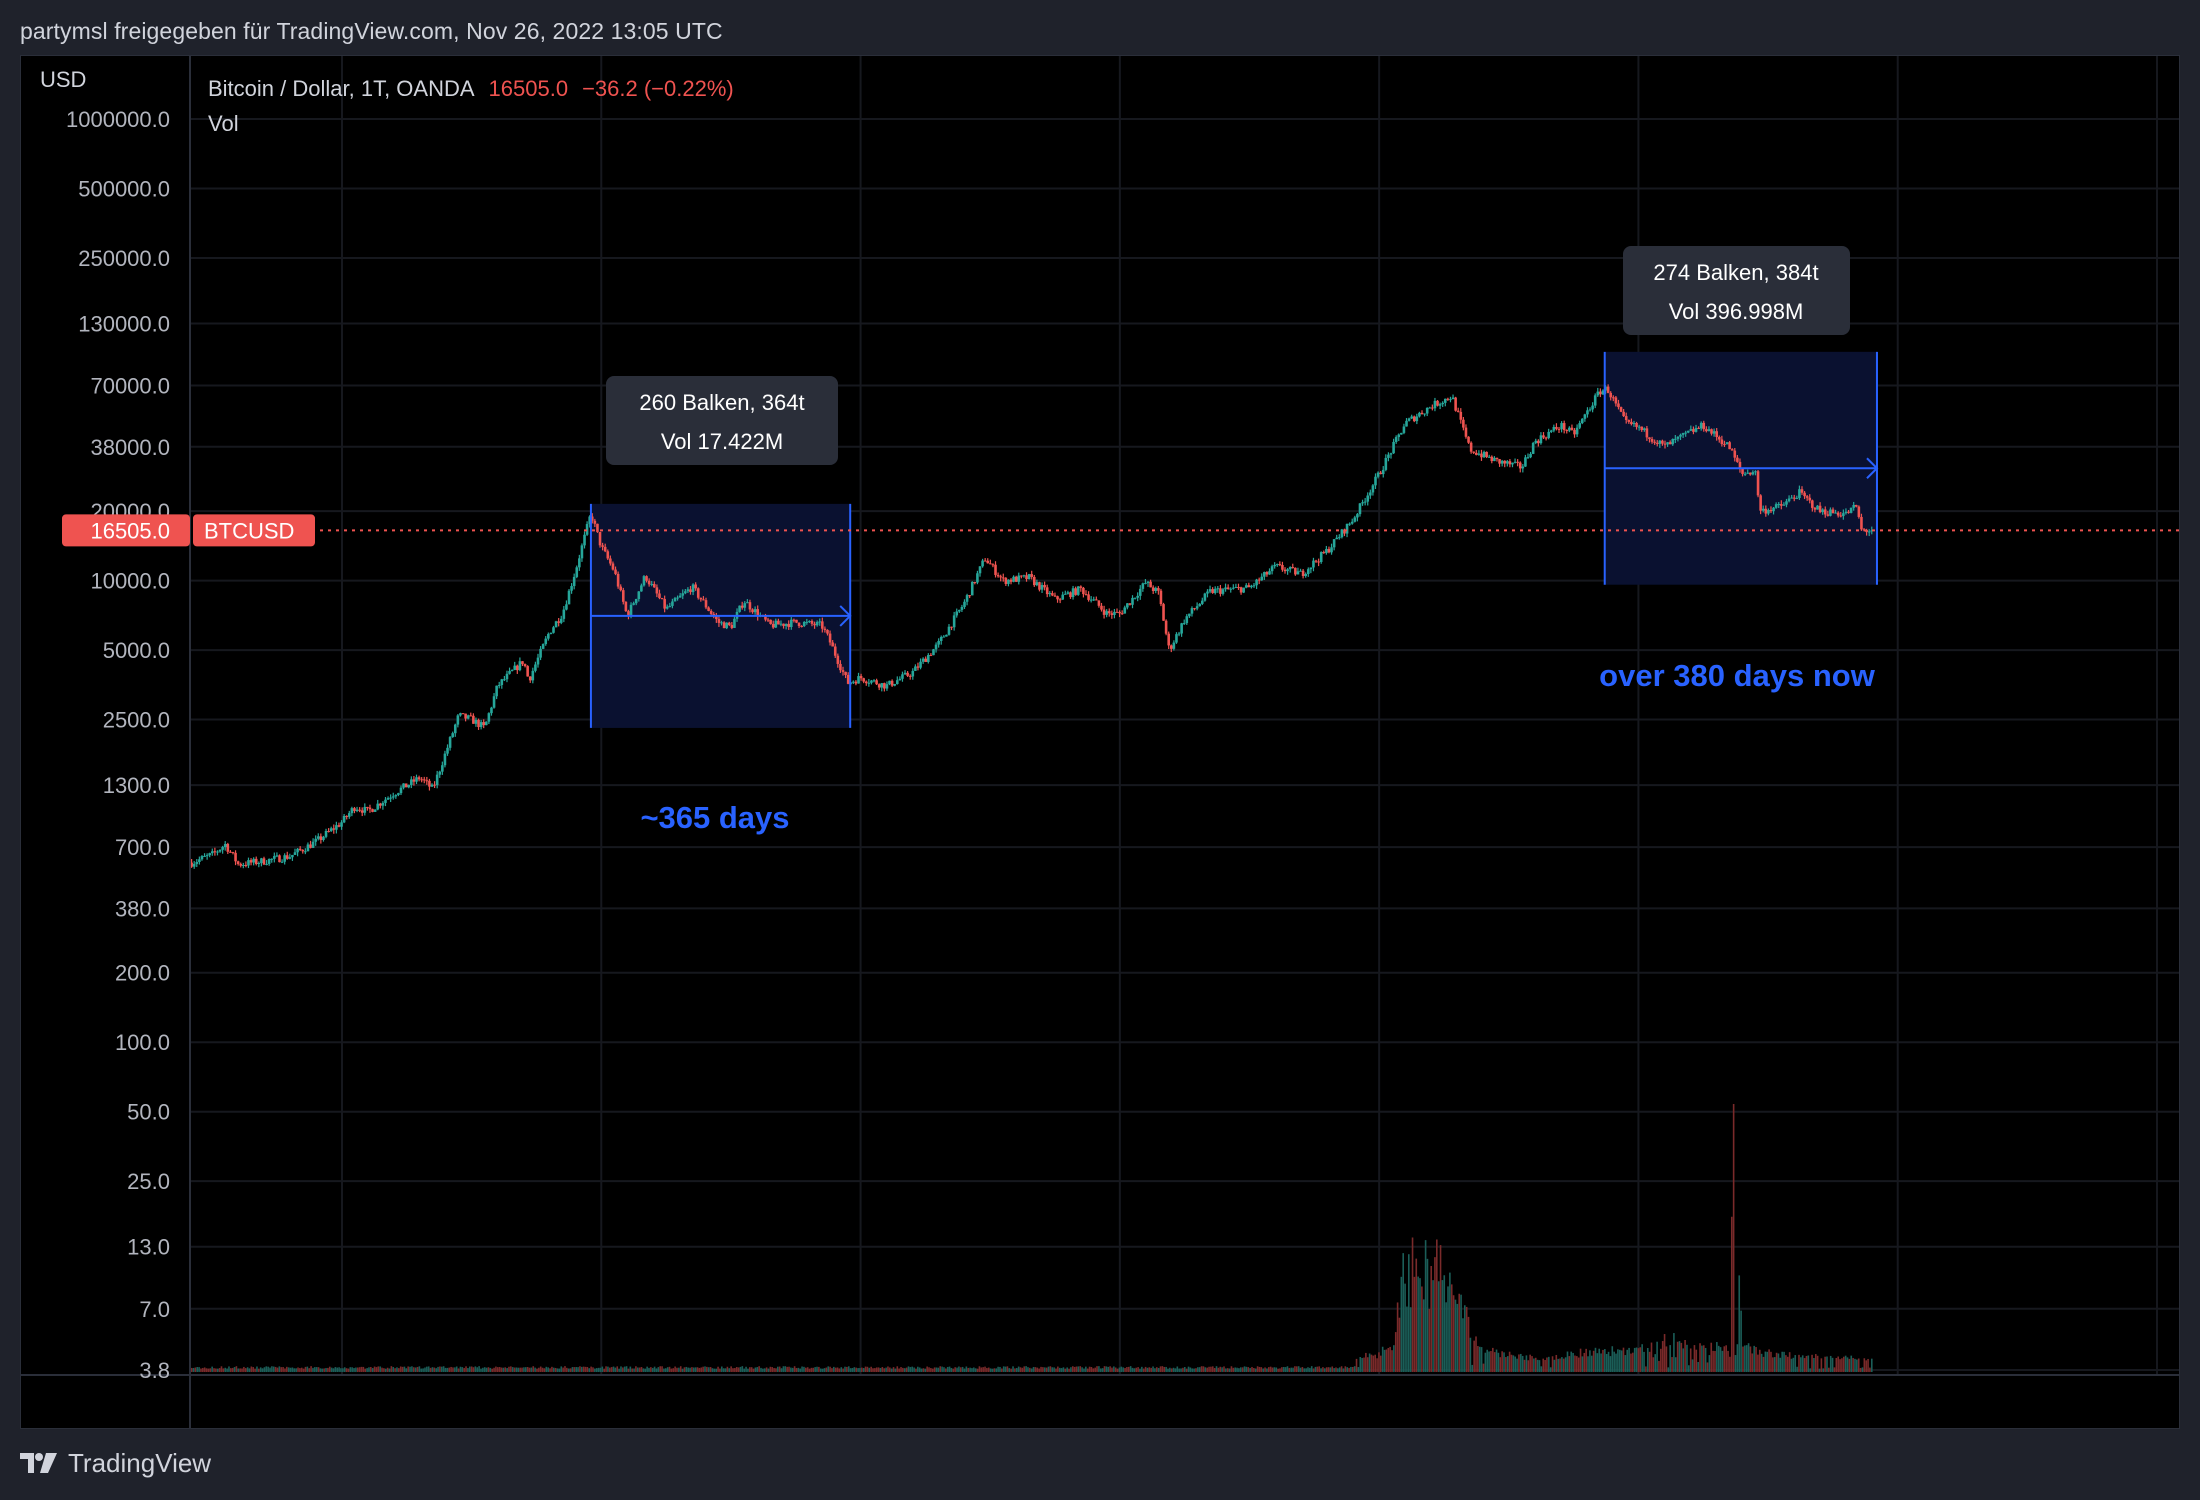  I want to click on legend-symbol-title: Bitcoin / Dollar, 1T, OANDA, so click(341, 88).